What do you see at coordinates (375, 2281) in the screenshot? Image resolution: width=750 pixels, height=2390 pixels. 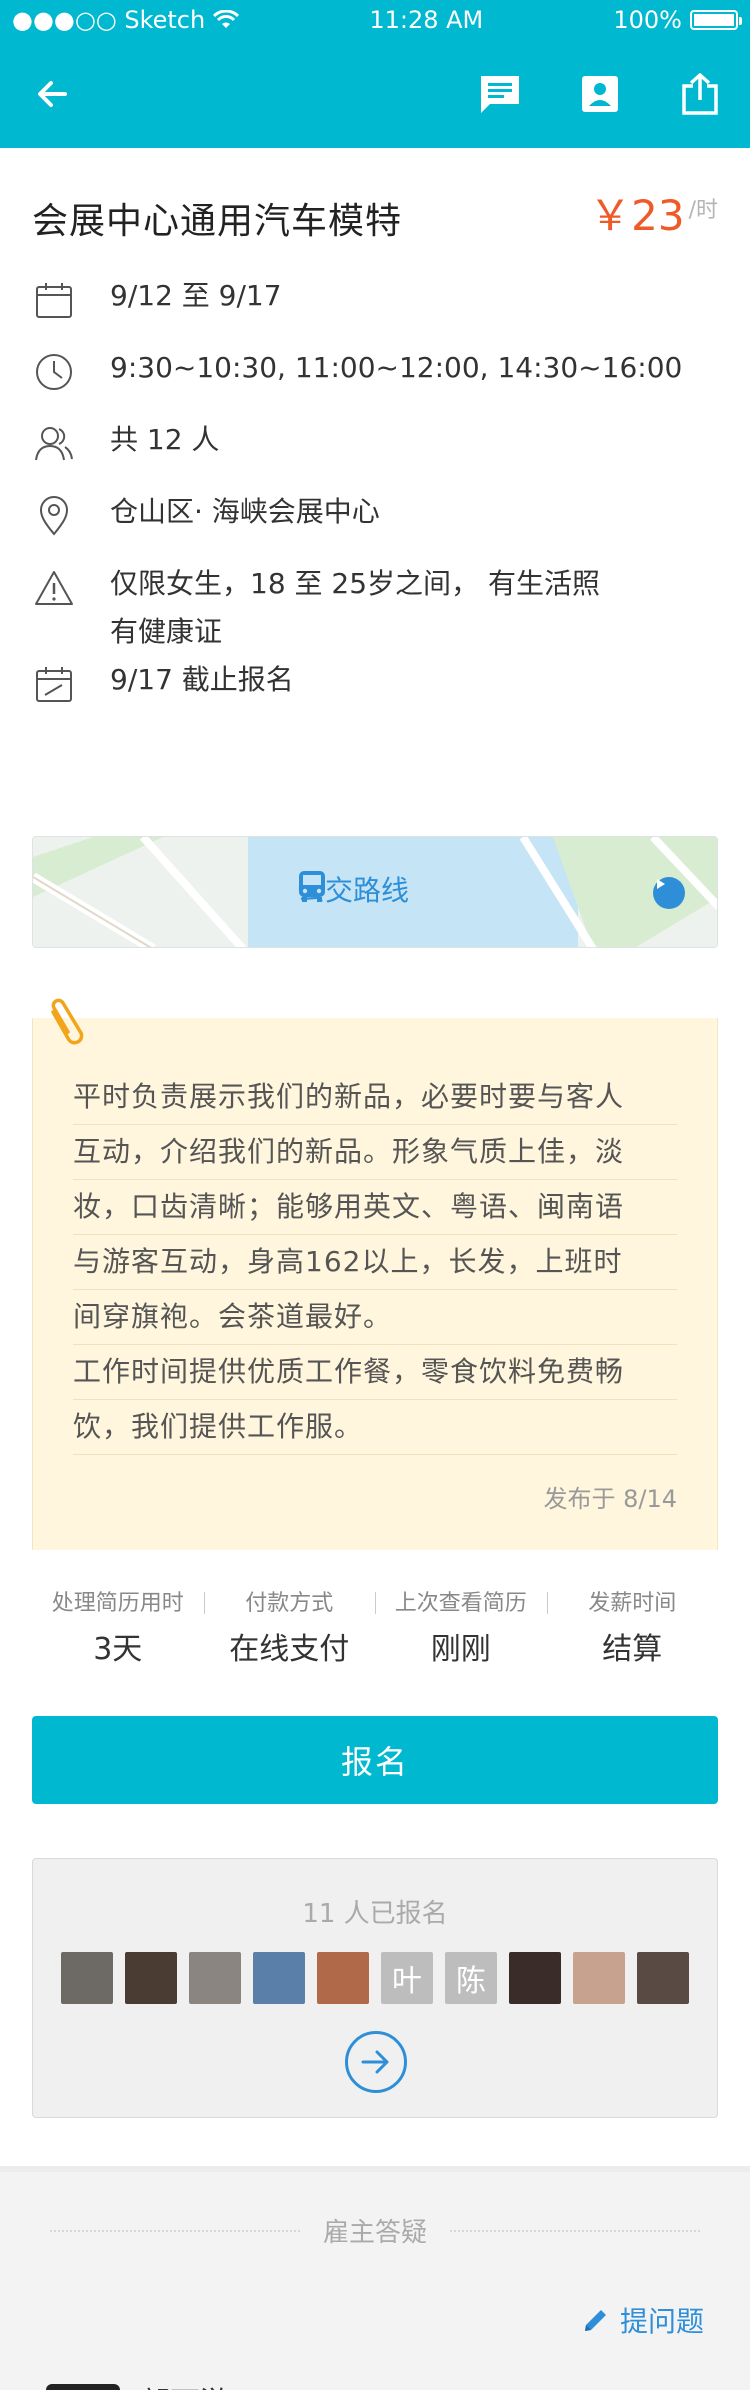 I see `employer-qa-section: 雇主答疑 提问题 郭可游` at bounding box center [375, 2281].